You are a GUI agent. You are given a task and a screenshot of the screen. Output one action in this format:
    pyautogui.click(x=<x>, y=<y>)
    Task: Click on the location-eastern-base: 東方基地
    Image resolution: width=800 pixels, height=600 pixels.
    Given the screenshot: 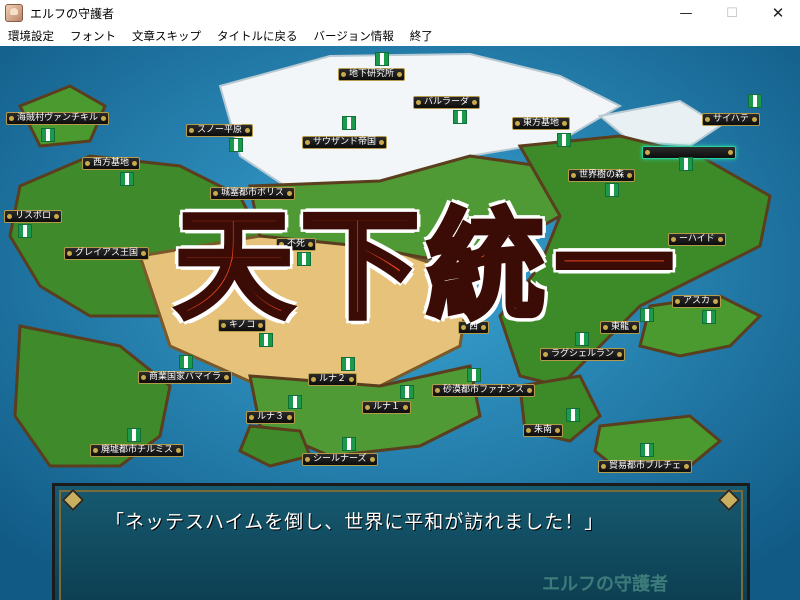 What is the action you would take?
    pyautogui.click(x=541, y=123)
    